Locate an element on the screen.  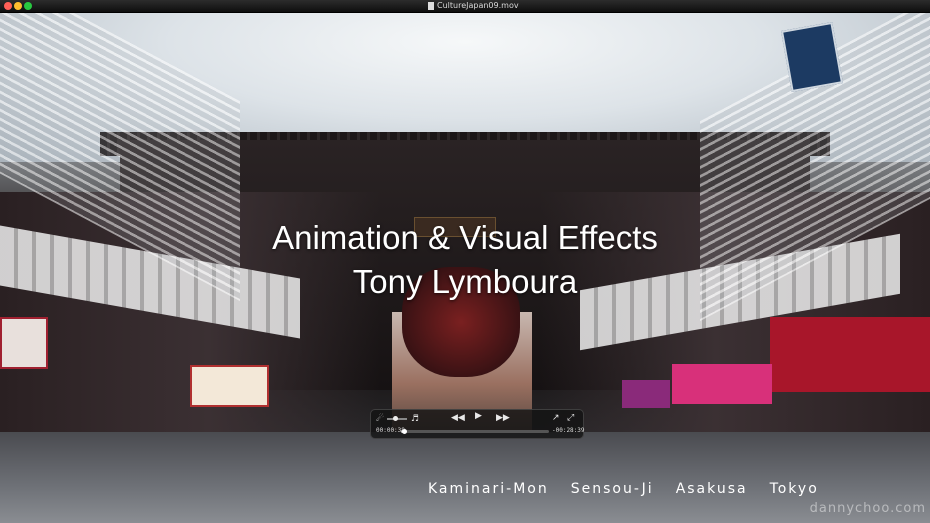
watermark: dannychoo.com is located at coordinates (867, 508).